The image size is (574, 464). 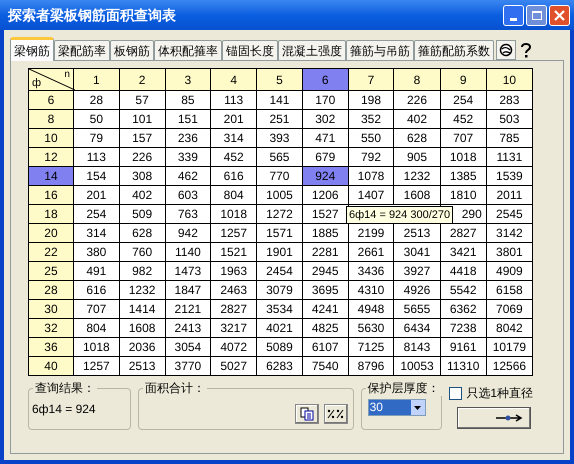 What do you see at coordinates (51, 100) in the screenshot?
I see `row-header: 6` at bounding box center [51, 100].